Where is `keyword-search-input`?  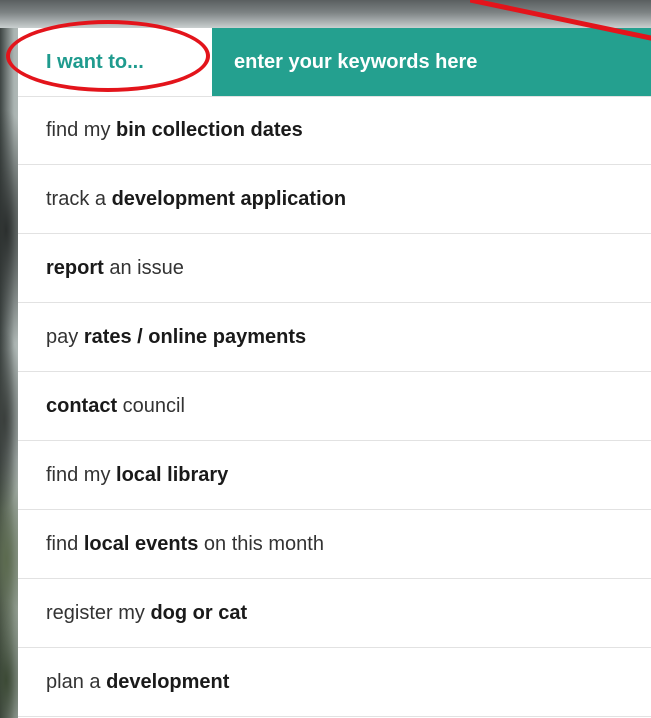
keyword-search-input is located at coordinates (434, 62).